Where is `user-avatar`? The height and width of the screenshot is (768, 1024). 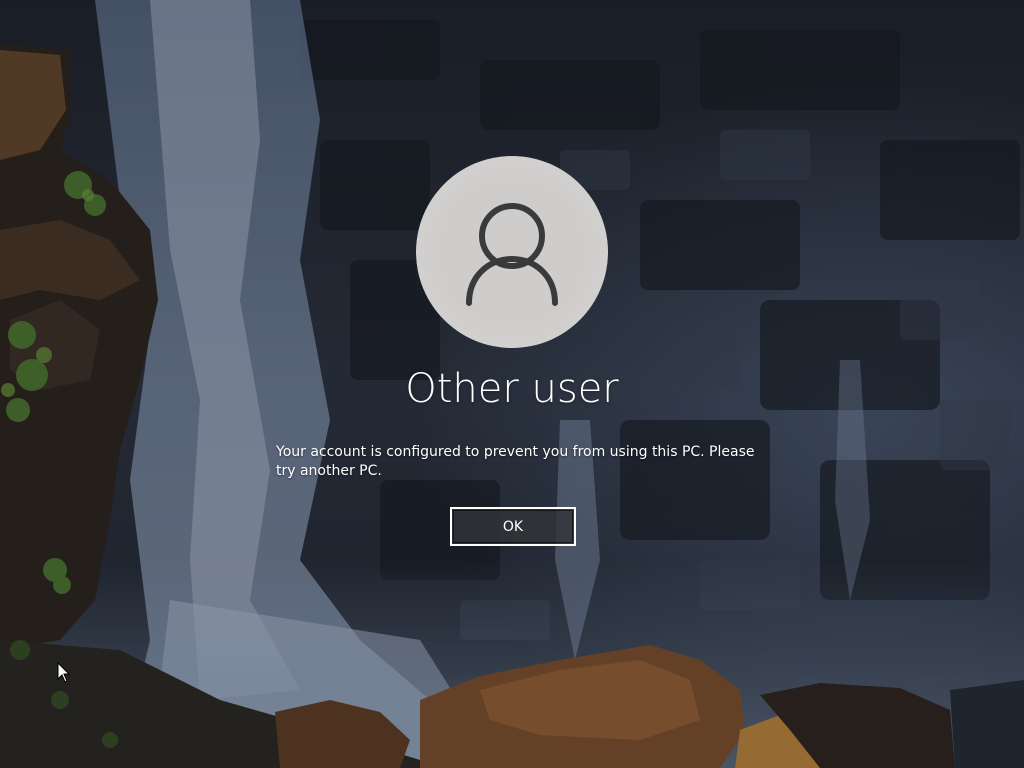
user-avatar is located at coordinates (512, 252).